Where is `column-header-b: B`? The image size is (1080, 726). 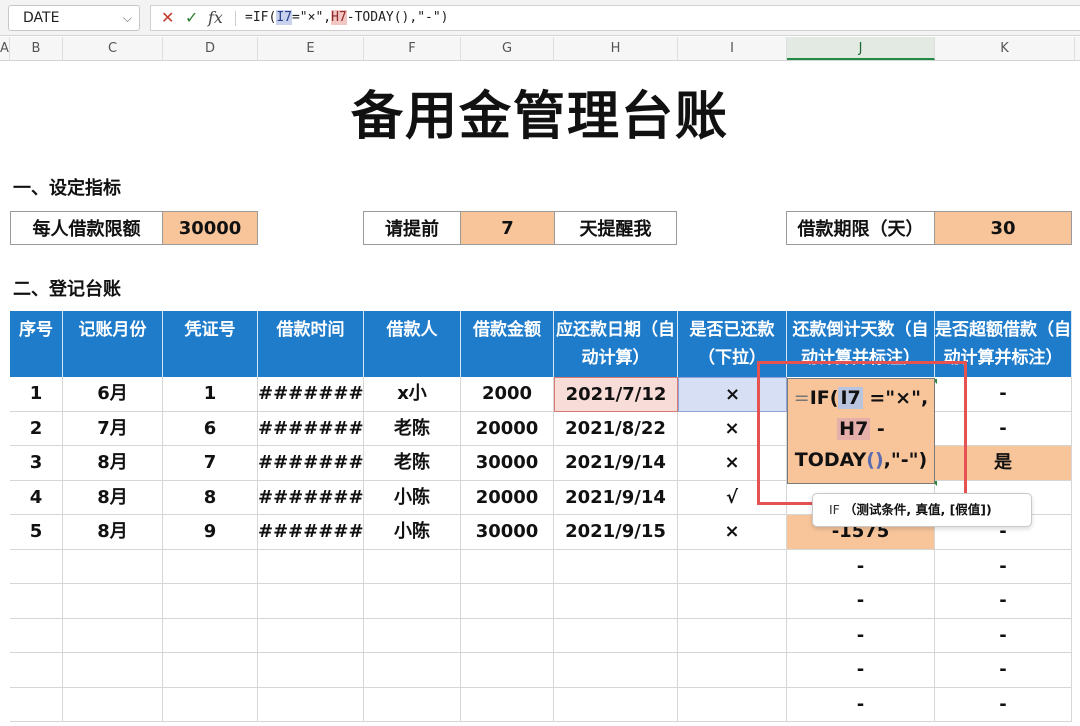 column-header-b: B is located at coordinates (36, 48).